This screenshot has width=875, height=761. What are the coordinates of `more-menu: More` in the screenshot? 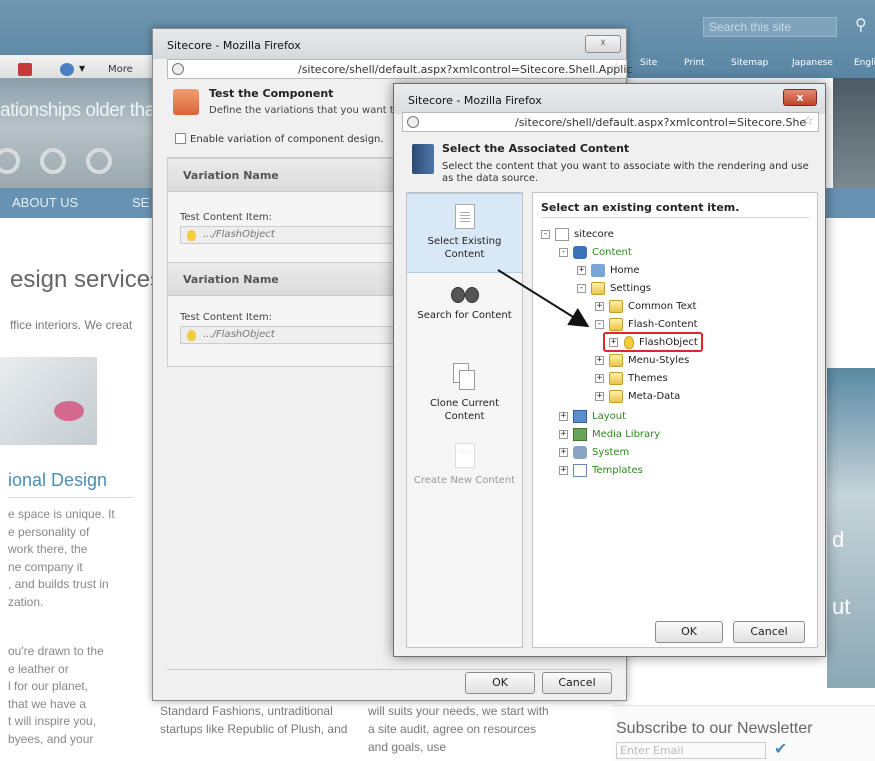 It's located at (120, 69).